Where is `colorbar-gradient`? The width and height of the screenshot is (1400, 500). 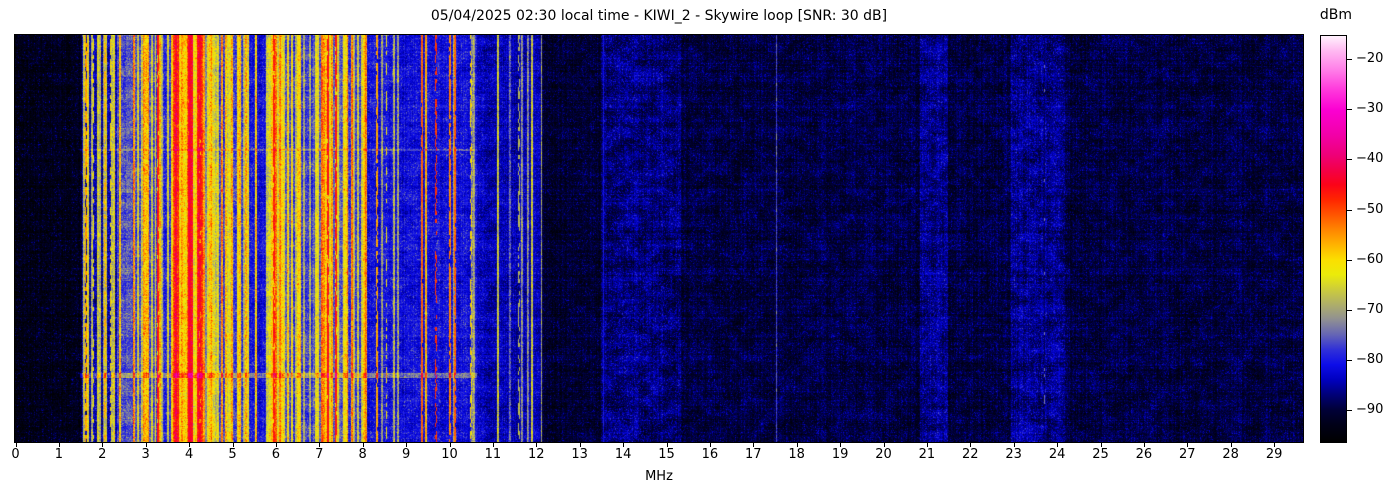
colorbar-gradient is located at coordinates (1333, 239).